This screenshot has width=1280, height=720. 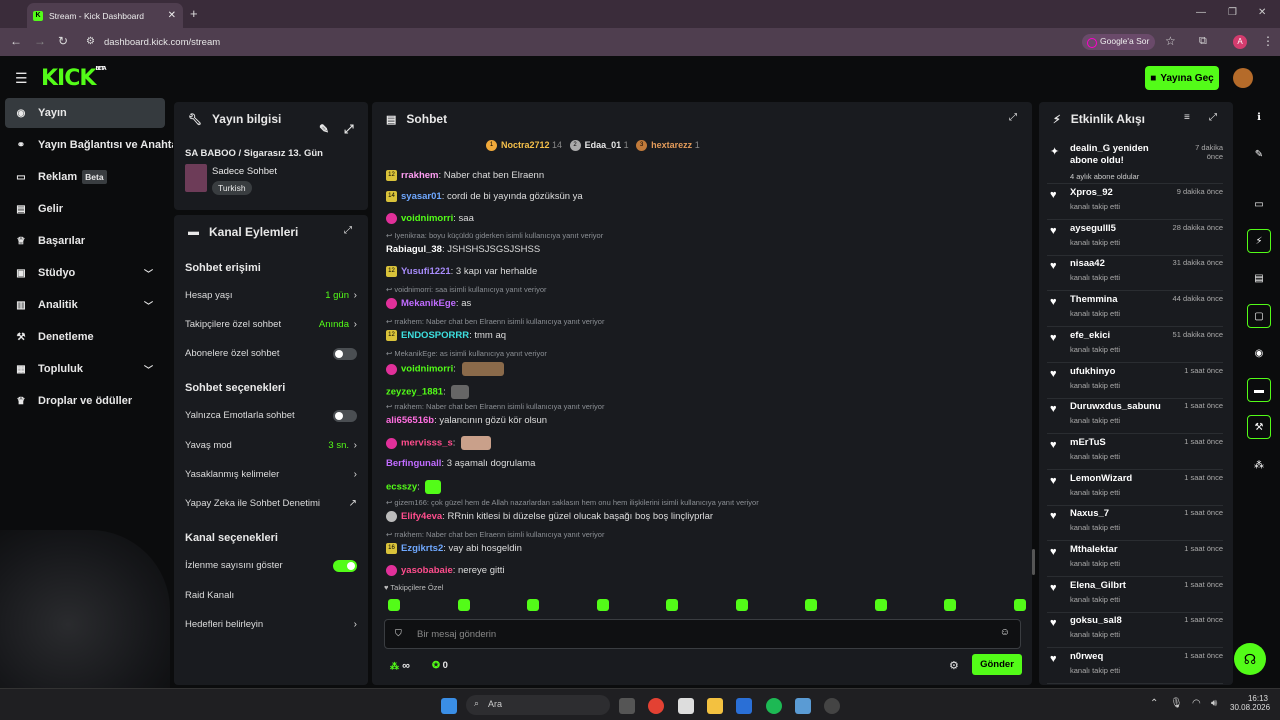 I want to click on set-goals-button: Hedefleri belirleyin ›, so click(x=271, y=624).